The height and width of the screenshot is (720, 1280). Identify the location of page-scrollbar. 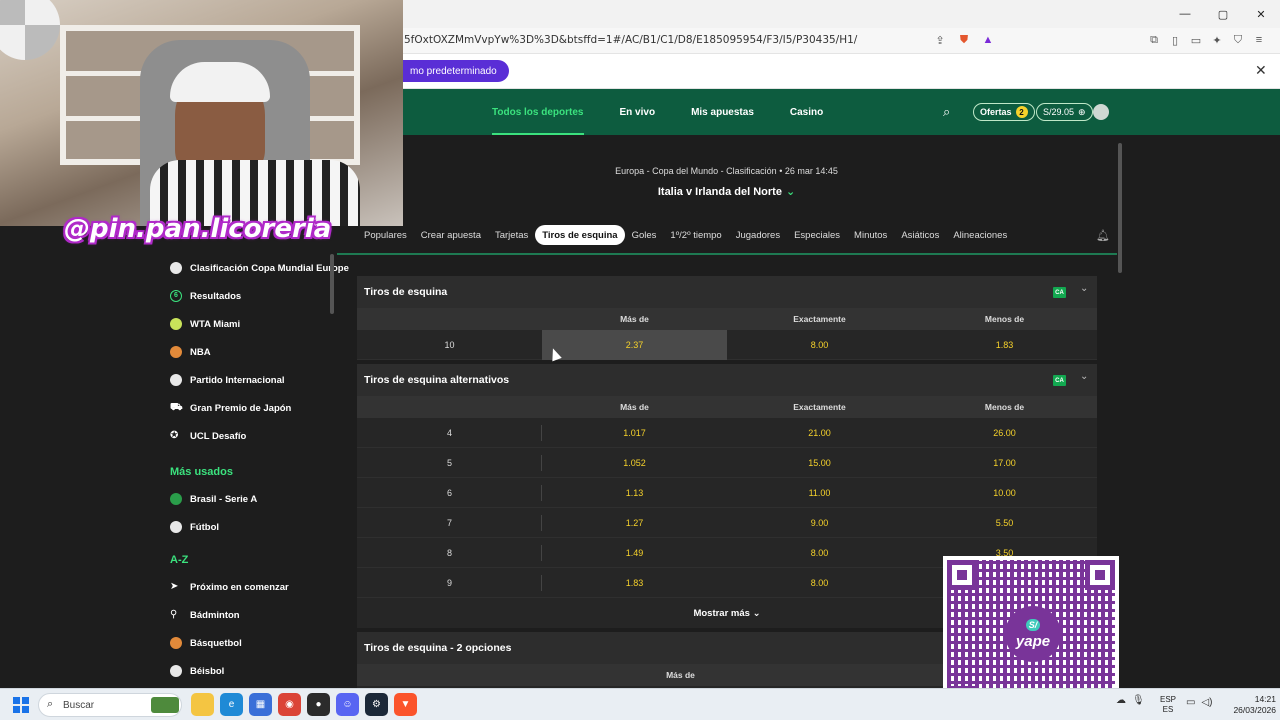
(1120, 208).